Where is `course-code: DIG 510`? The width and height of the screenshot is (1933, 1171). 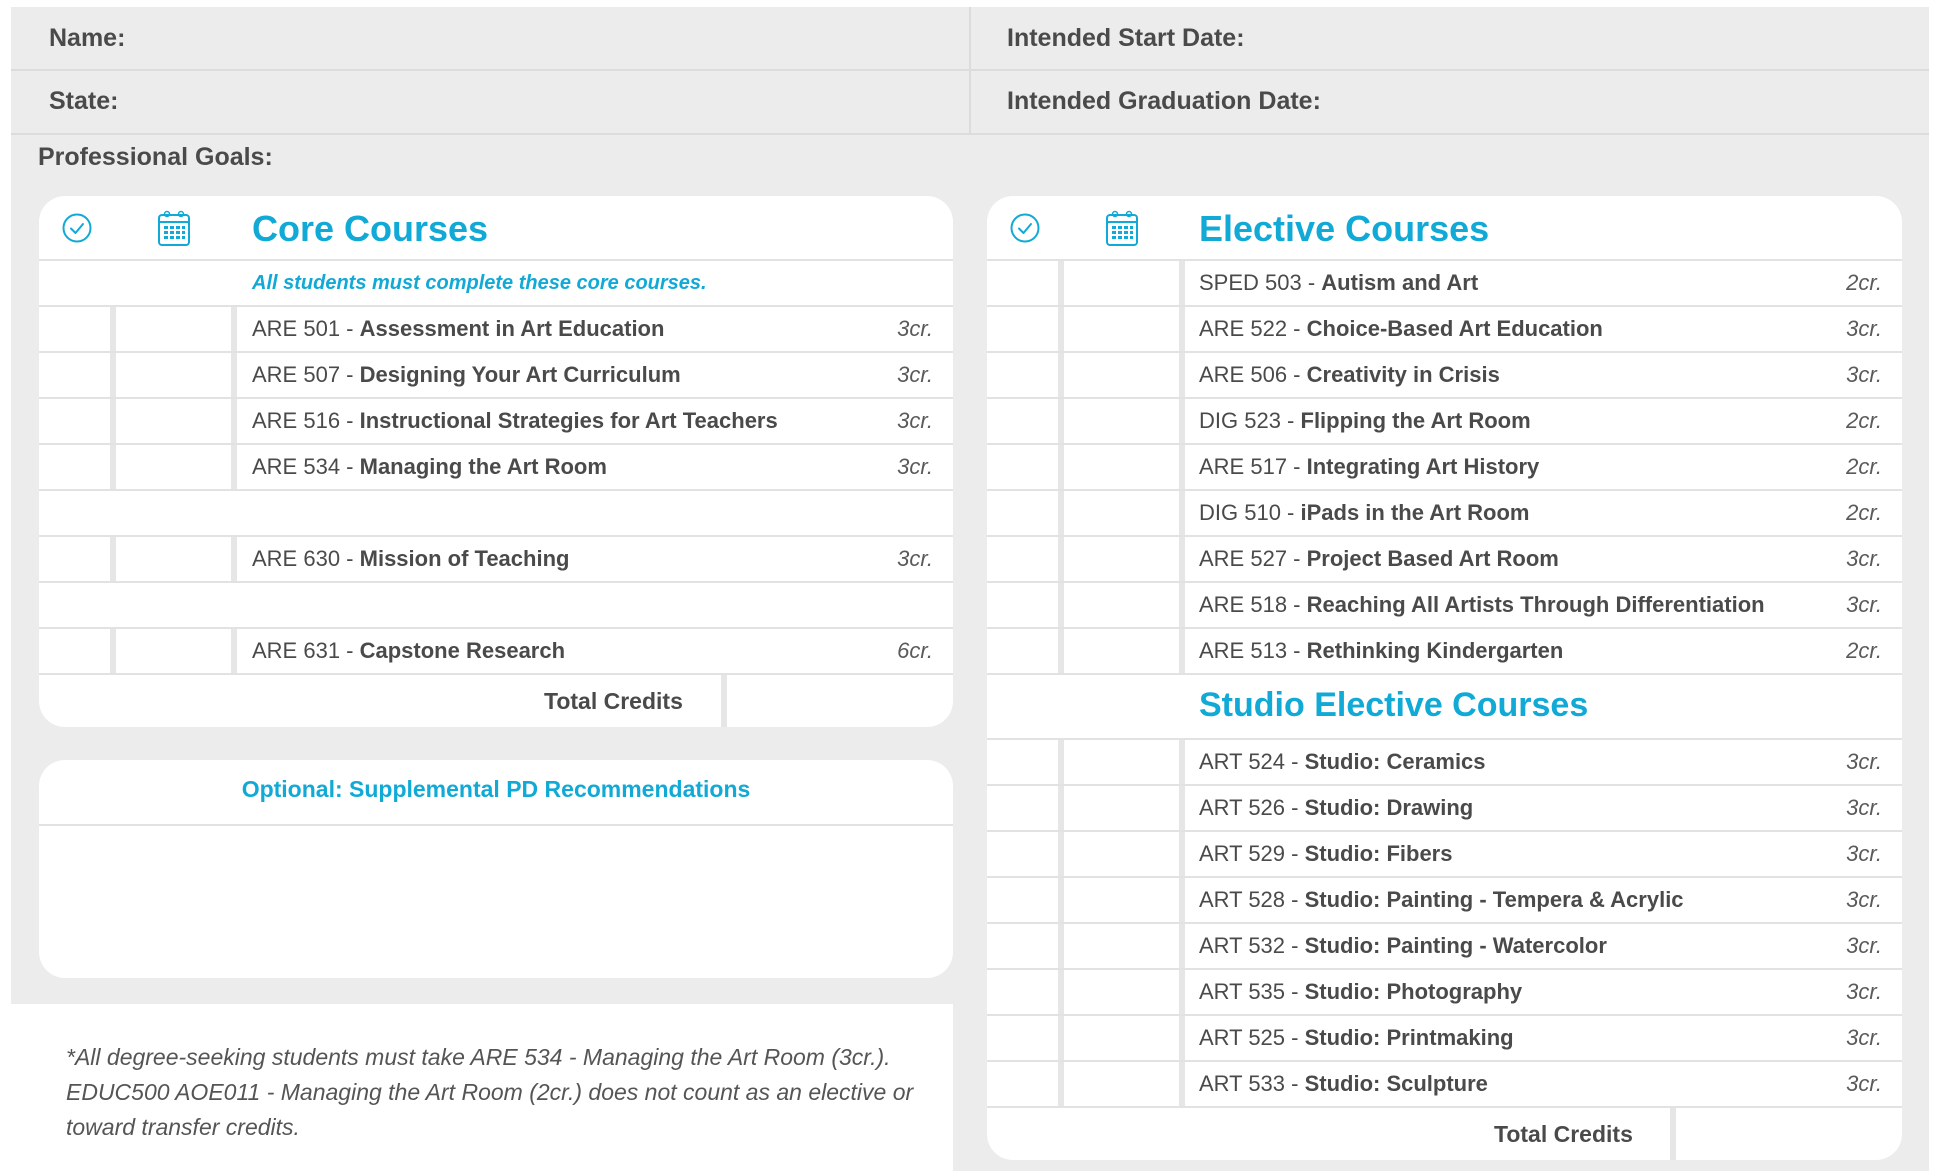 course-code: DIG 510 is located at coordinates (1240, 512).